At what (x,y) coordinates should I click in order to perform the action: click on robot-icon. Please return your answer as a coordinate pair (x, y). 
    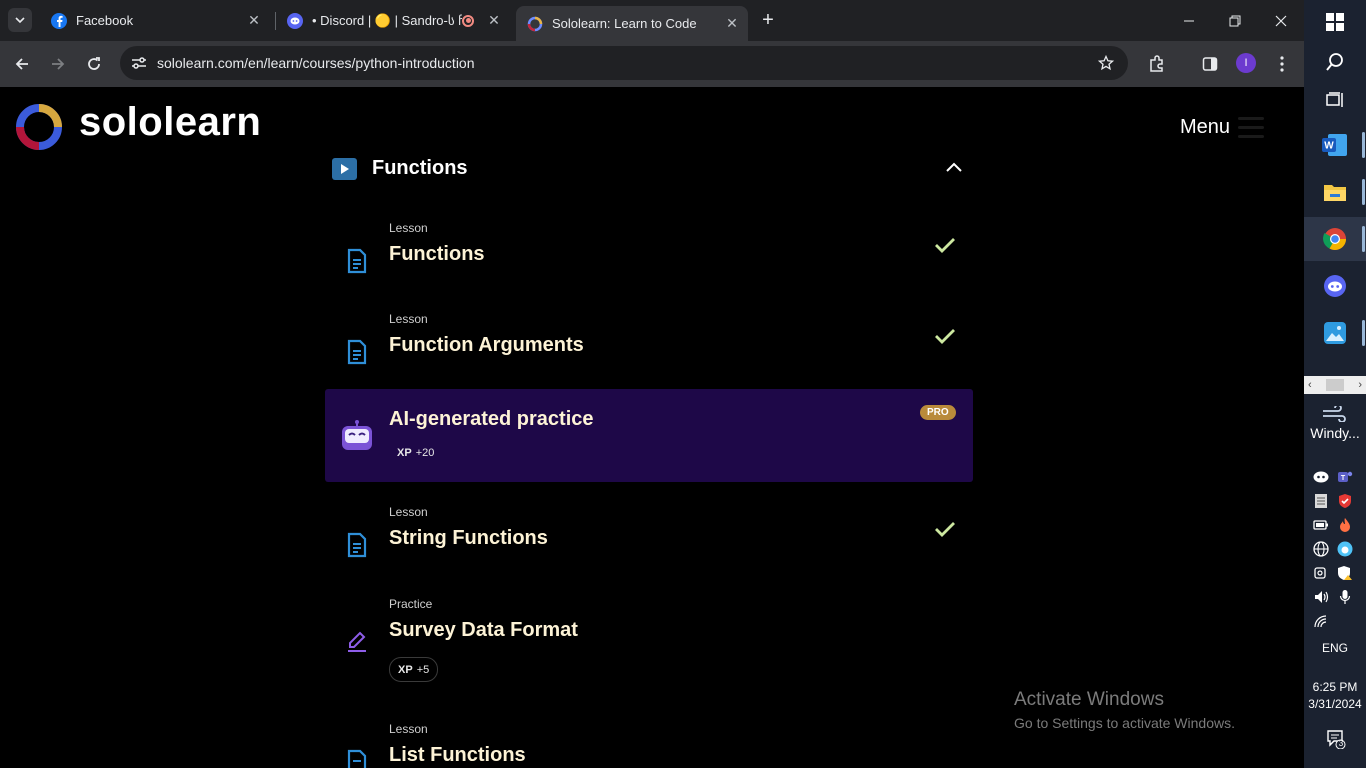
    Looking at the image, I should click on (357, 435).